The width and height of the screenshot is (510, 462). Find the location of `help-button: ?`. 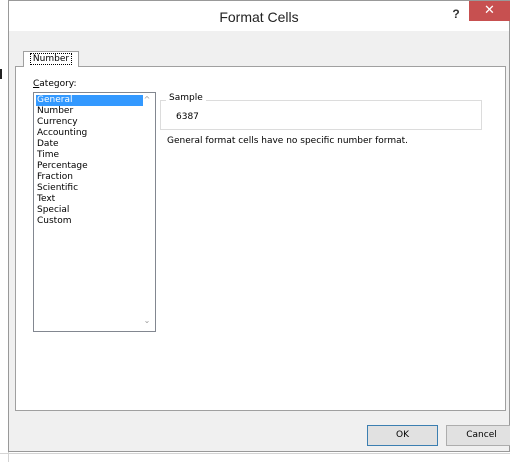

help-button: ? is located at coordinates (456, 14).